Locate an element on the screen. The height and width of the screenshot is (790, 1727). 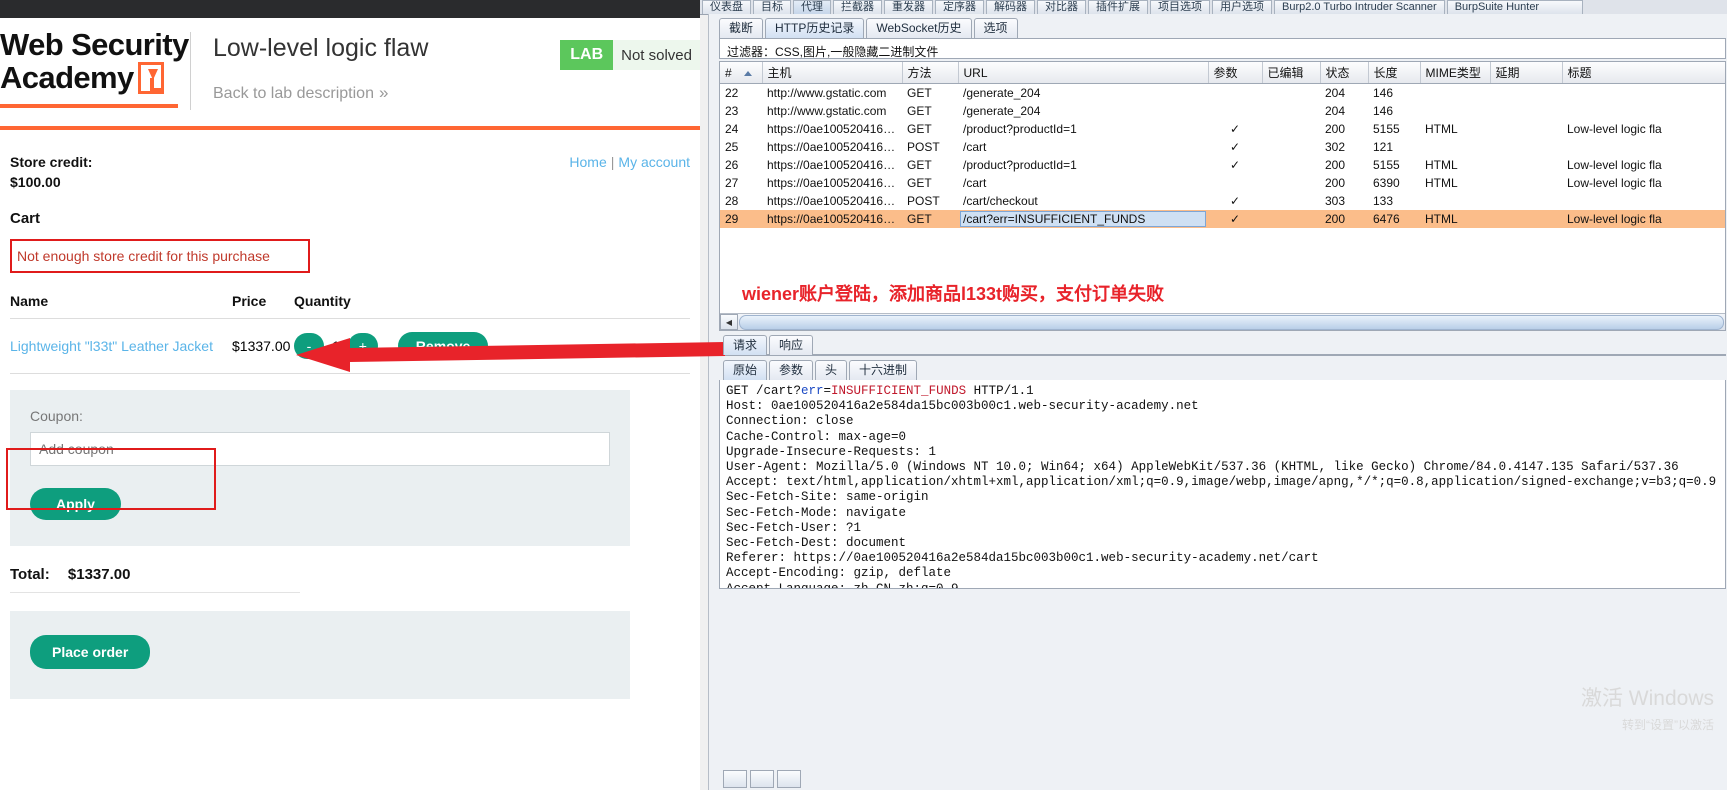
cart-table-header-row: Name Price Quantity is located at coordinates (350, 306).